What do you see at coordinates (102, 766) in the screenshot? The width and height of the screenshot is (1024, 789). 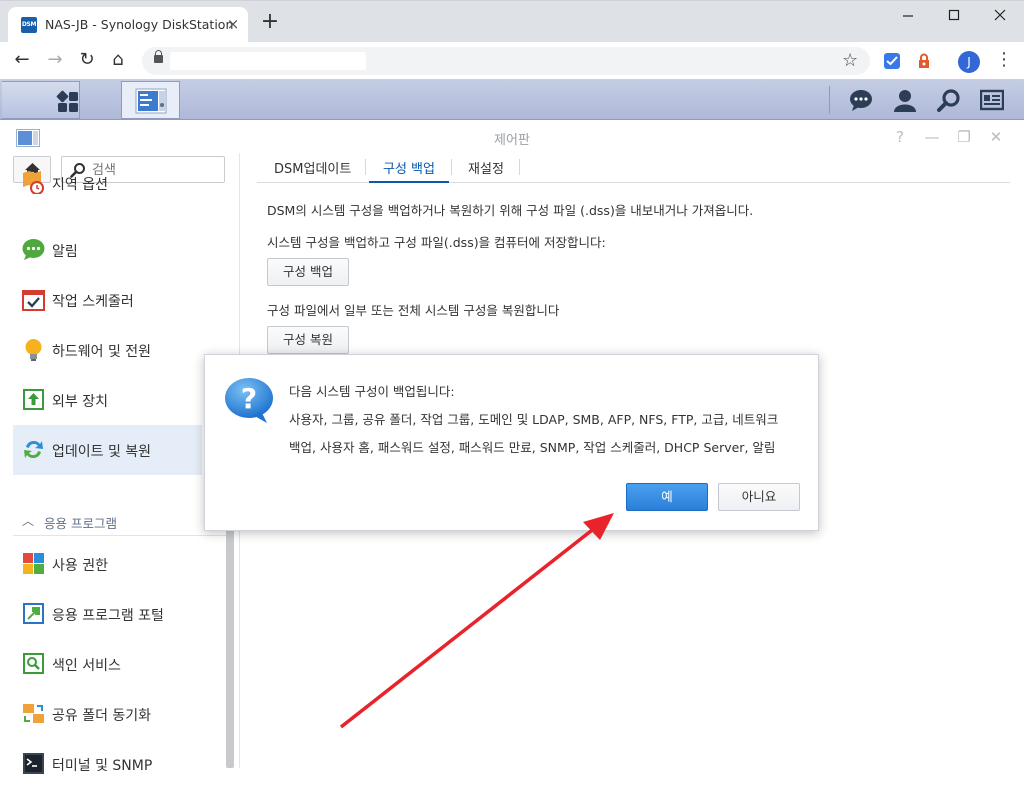 I see `sidebar-item-label: 터미널 및 SNMP` at bounding box center [102, 766].